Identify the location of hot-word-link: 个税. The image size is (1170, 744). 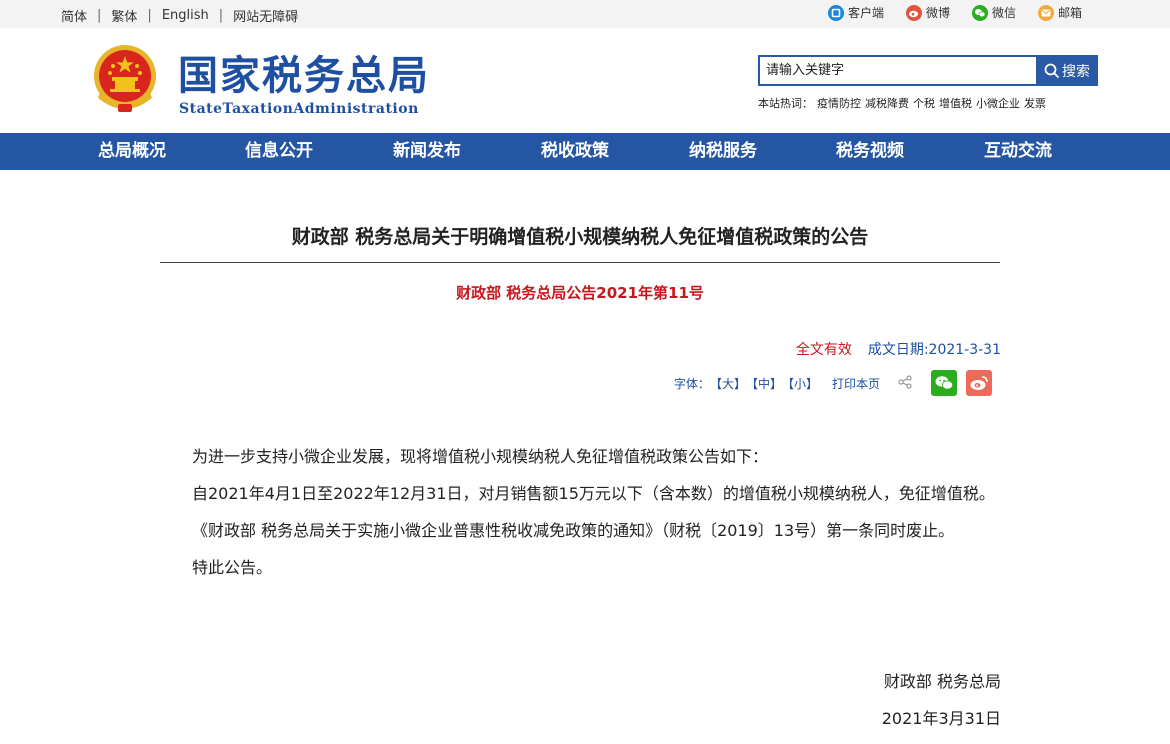
(924, 103).